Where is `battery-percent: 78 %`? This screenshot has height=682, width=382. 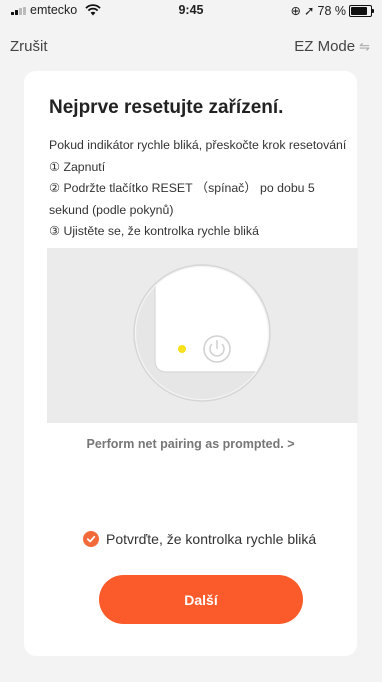 battery-percent: 78 % is located at coordinates (332, 10).